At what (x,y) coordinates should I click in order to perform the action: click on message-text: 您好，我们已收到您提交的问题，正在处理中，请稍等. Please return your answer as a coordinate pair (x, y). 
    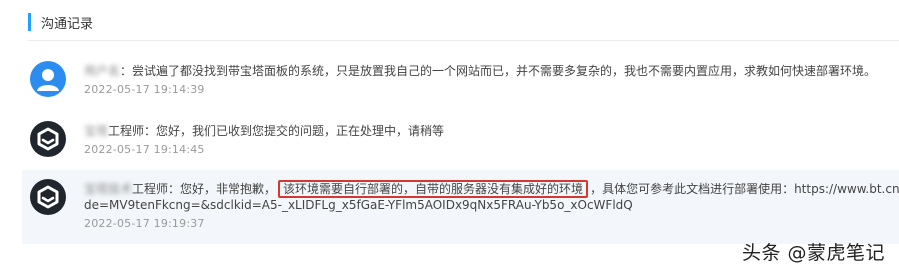
    Looking at the image, I should click on (300, 131).